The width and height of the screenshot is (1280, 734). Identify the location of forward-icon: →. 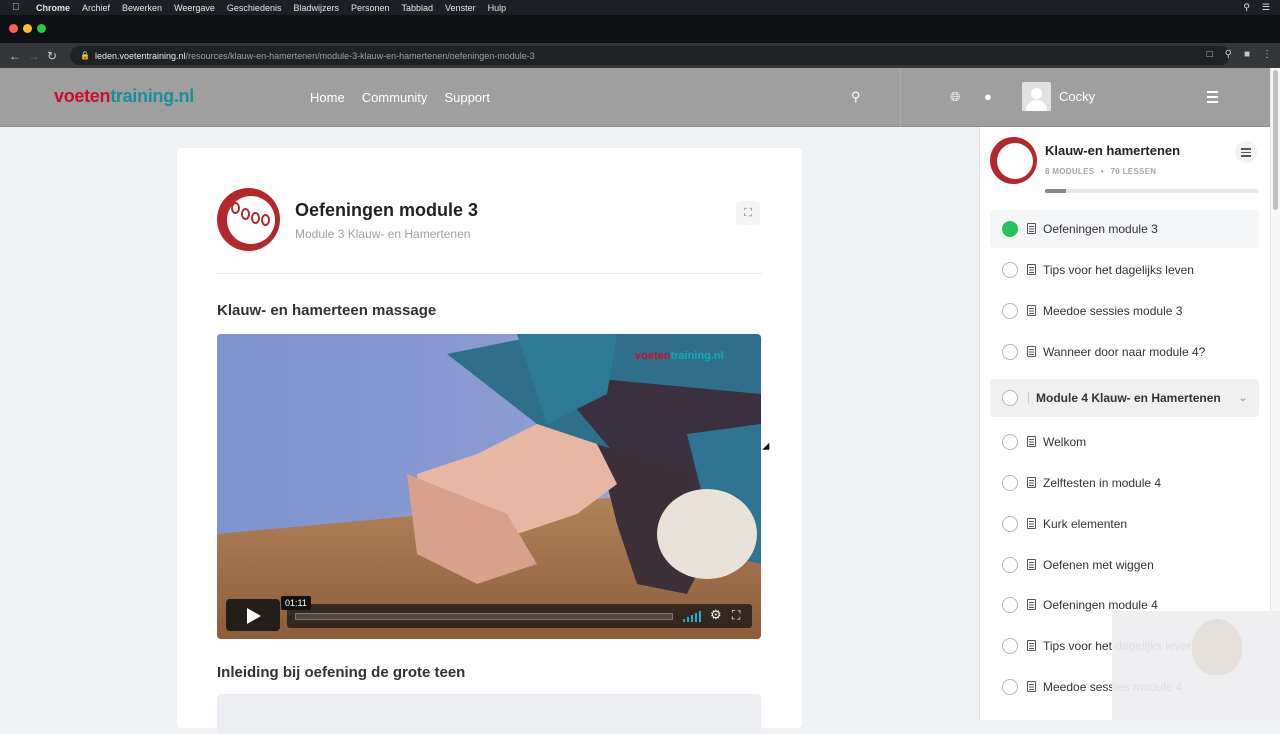
(34, 56).